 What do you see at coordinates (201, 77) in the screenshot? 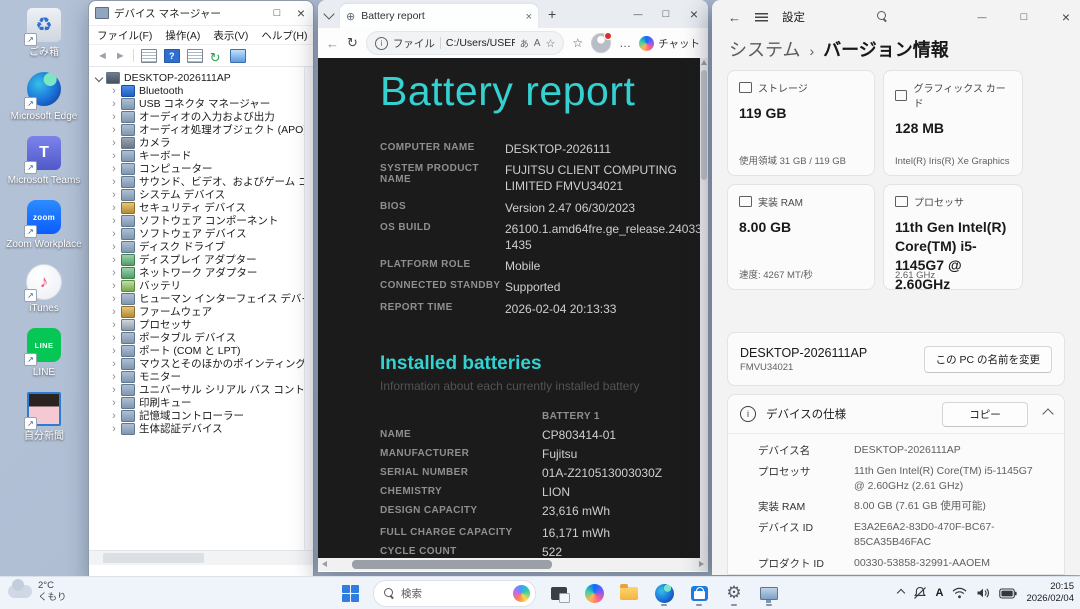
I see `device-tree-root: DESKTOP-2026111AP` at bounding box center [201, 77].